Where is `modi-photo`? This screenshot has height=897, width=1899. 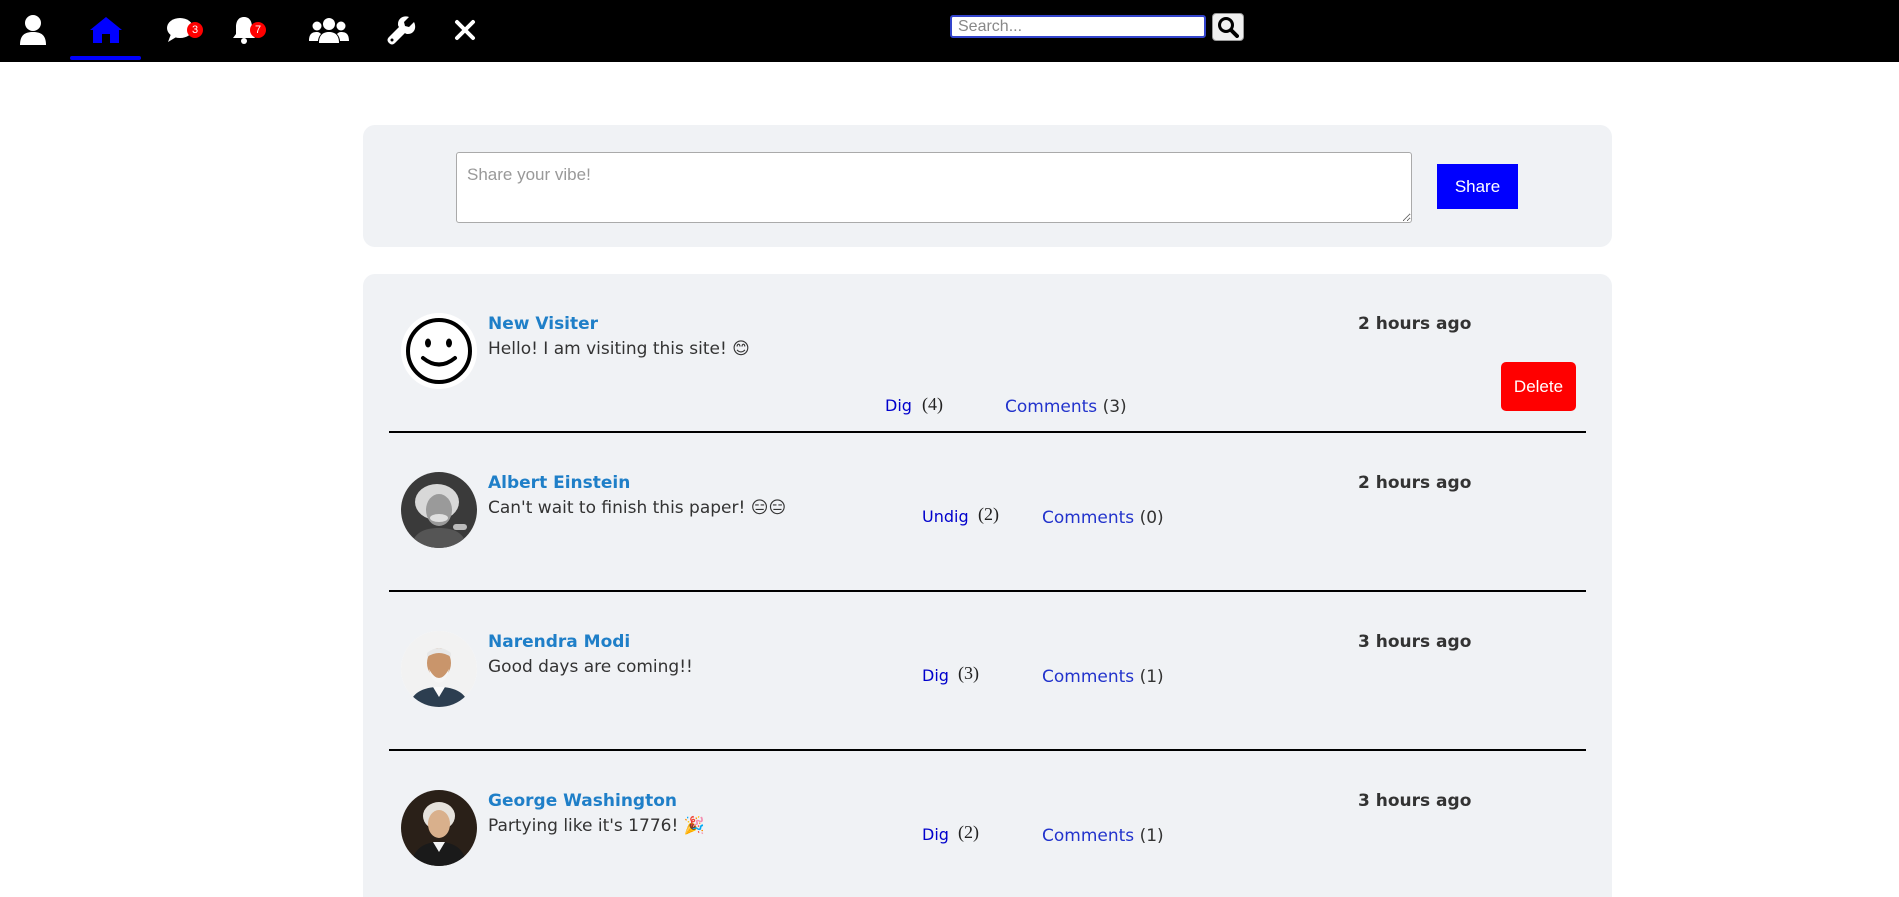
modi-photo is located at coordinates (439, 669).